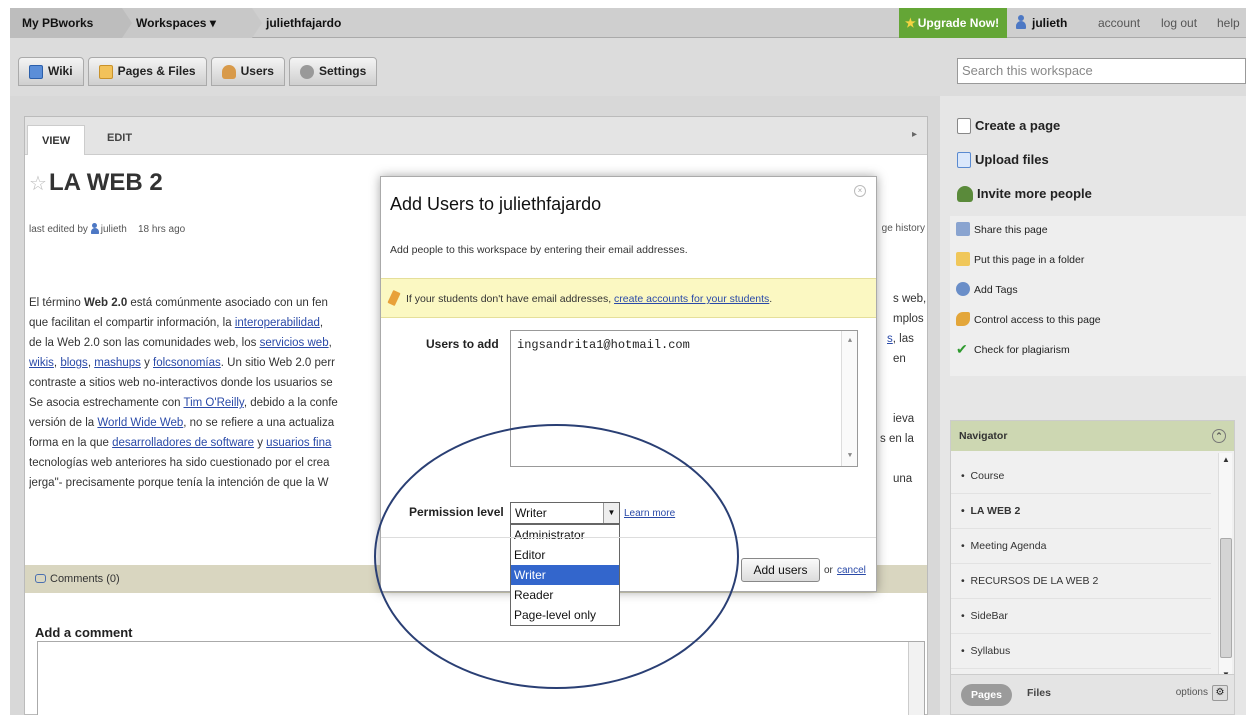  Describe the element at coordinates (1024, 201) in the screenshot. I see `invite-people-link: Invite more people` at that location.